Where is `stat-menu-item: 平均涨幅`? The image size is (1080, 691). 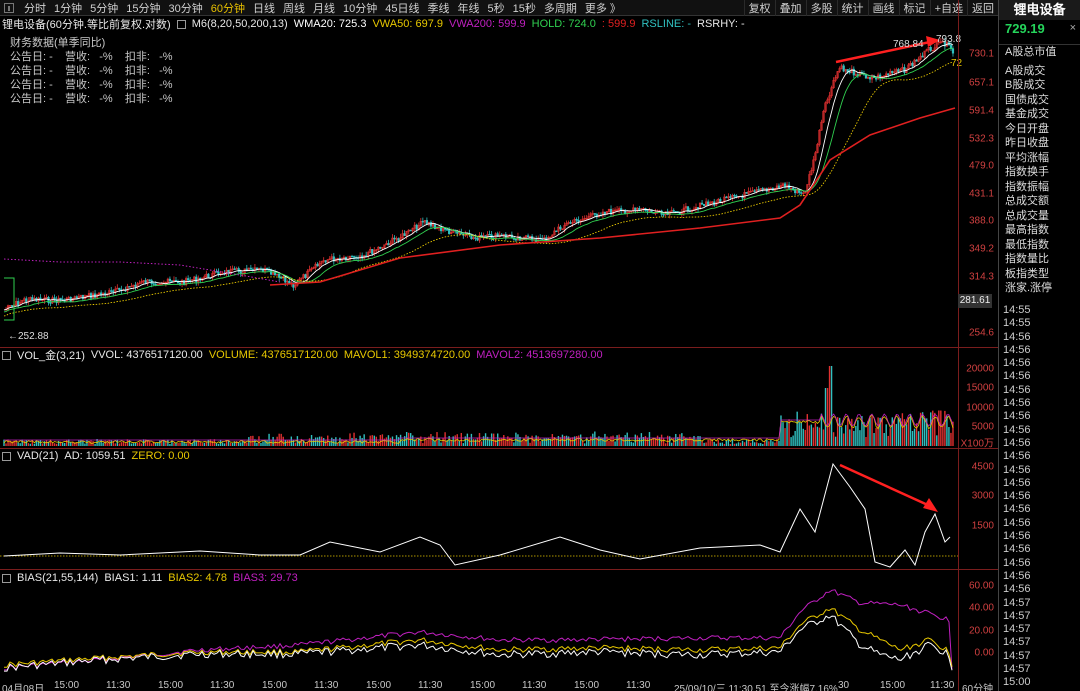 stat-menu-item: 平均涨幅 is located at coordinates (1039, 158).